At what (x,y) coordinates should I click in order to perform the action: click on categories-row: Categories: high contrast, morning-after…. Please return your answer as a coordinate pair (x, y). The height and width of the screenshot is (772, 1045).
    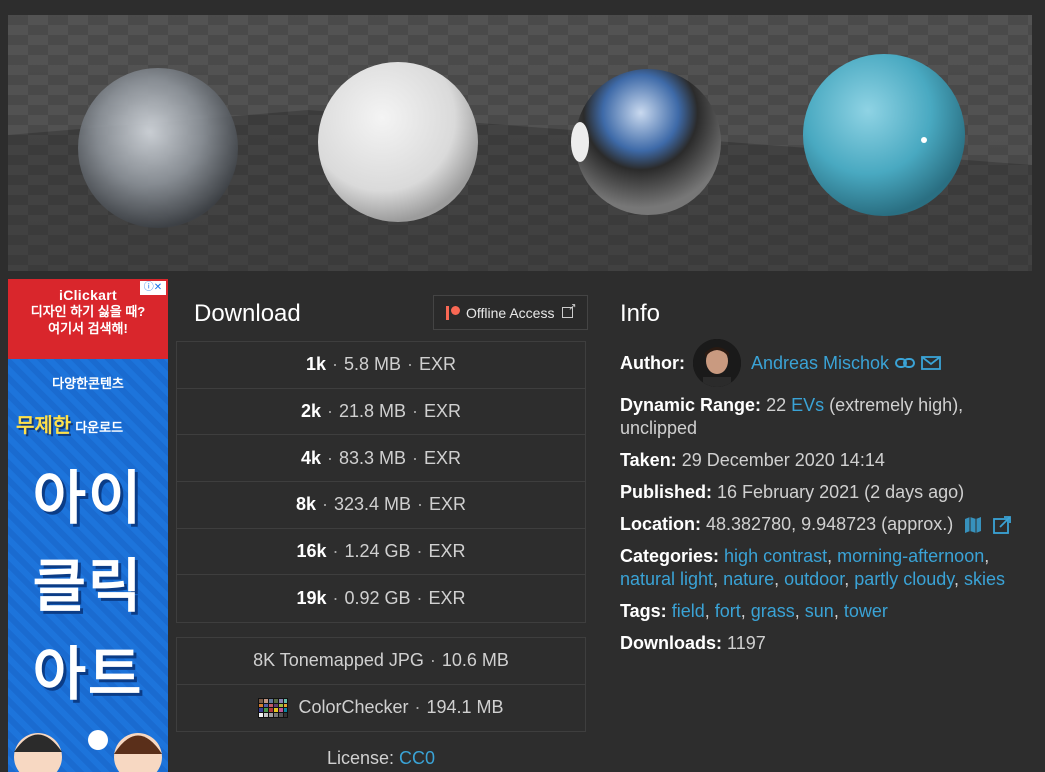
    Looking at the image, I should click on (812, 567).